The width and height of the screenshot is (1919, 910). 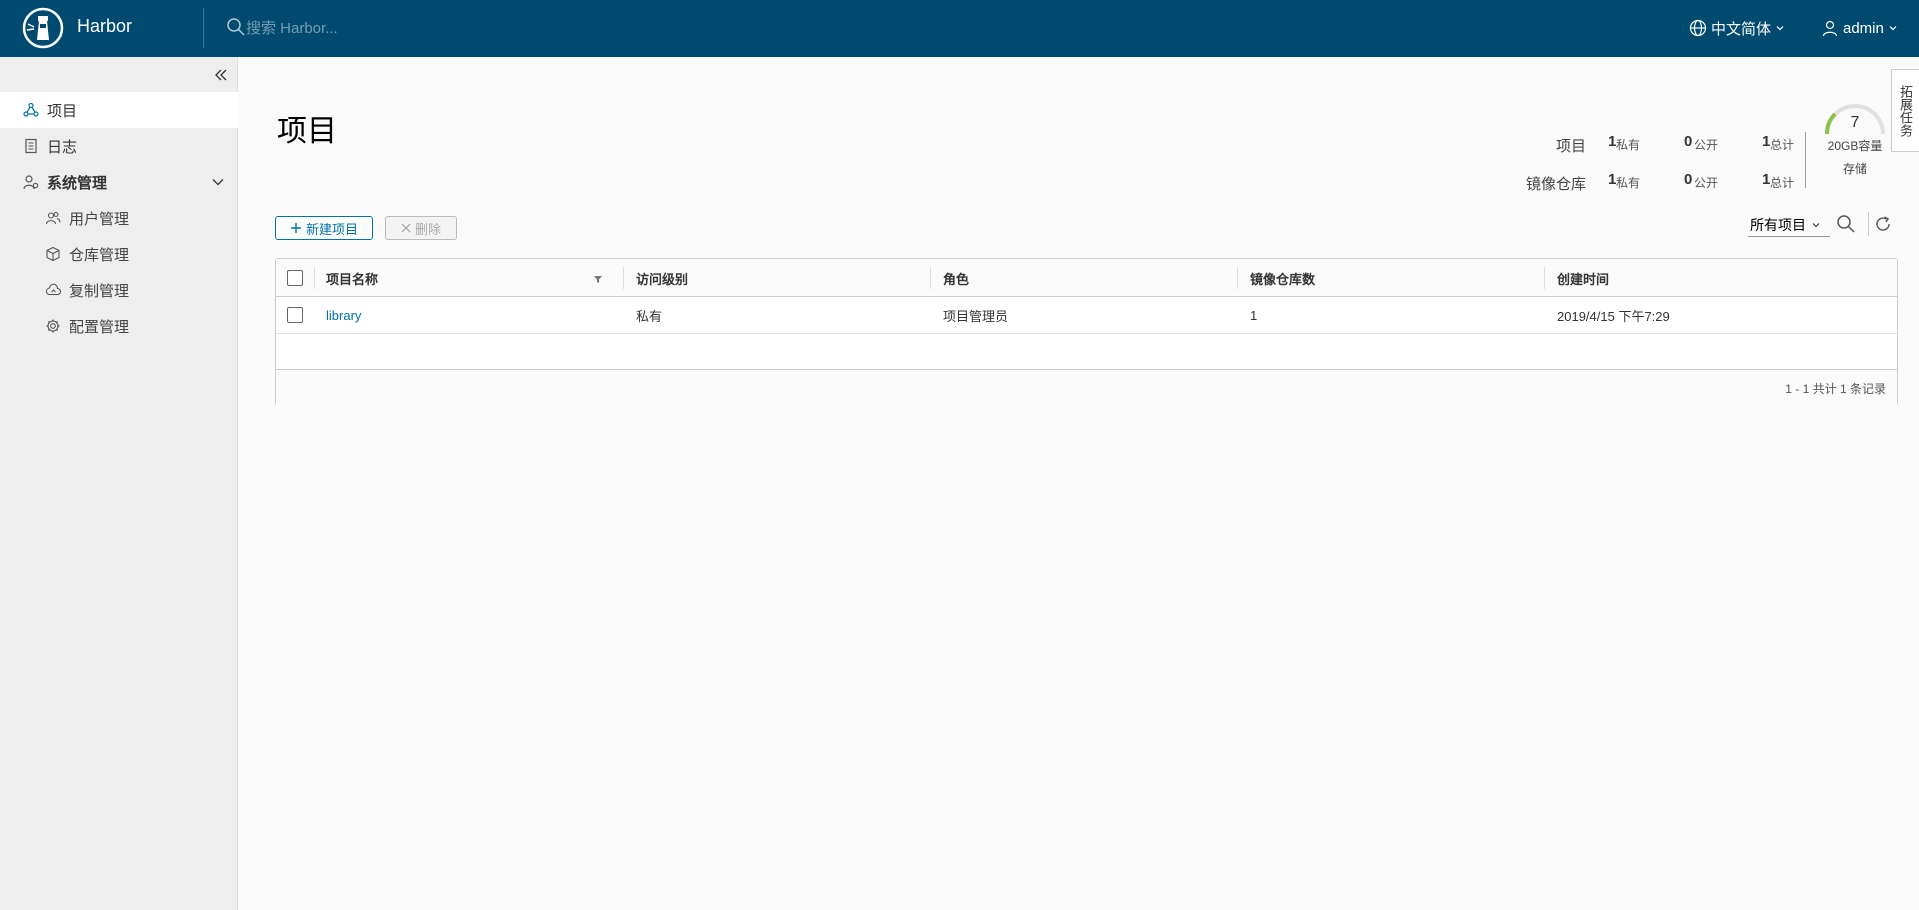 I want to click on page-title: 项目, so click(x=307, y=131).